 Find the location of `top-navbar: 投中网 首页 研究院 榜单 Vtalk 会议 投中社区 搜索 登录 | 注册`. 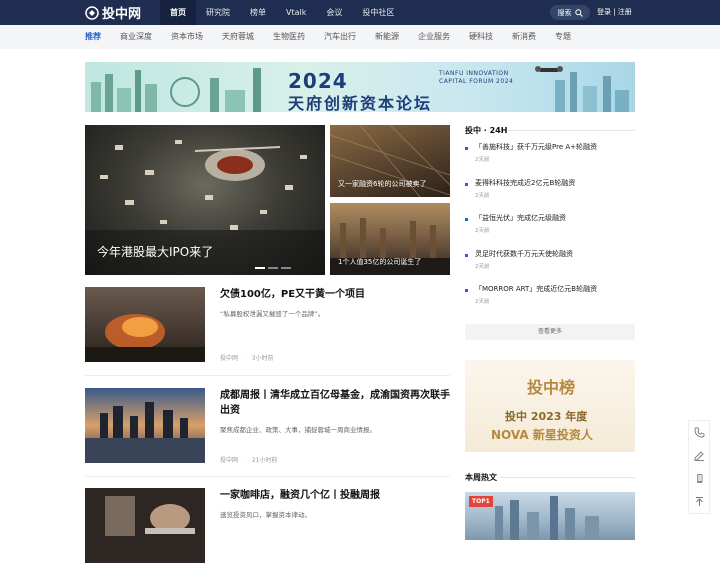

top-navbar: 投中网 首页 研究院 榜单 Vtalk 会议 投中社区 搜索 登录 | 注册 is located at coordinates (360, 12).